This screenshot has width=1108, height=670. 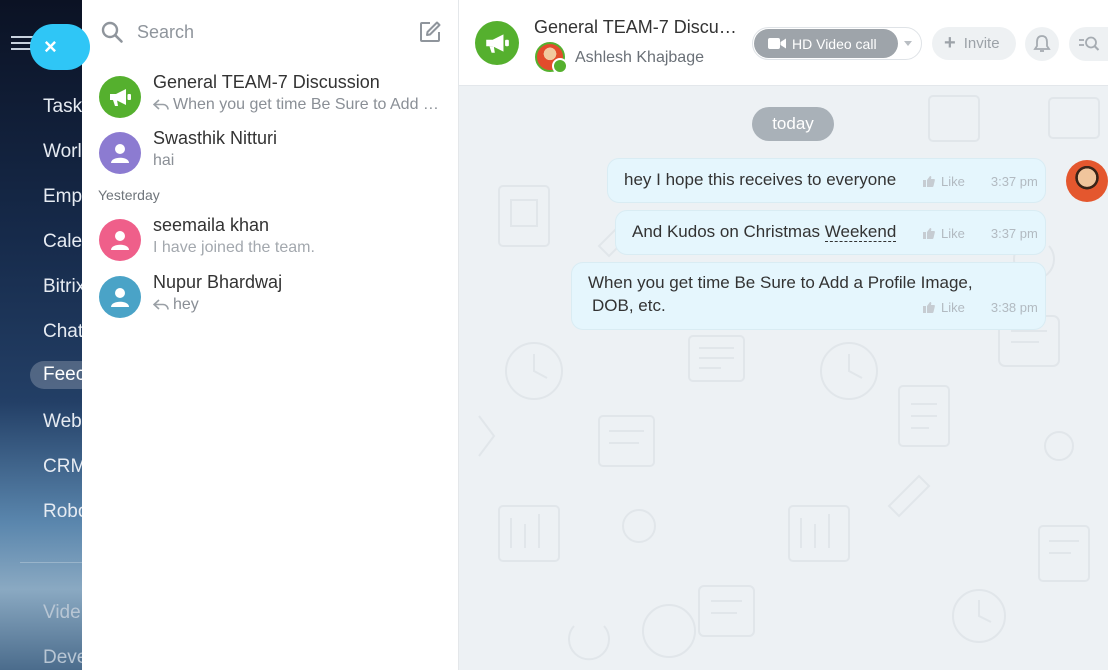 What do you see at coordinates (62, 197) in the screenshot?
I see `nav-item-employees: Emp` at bounding box center [62, 197].